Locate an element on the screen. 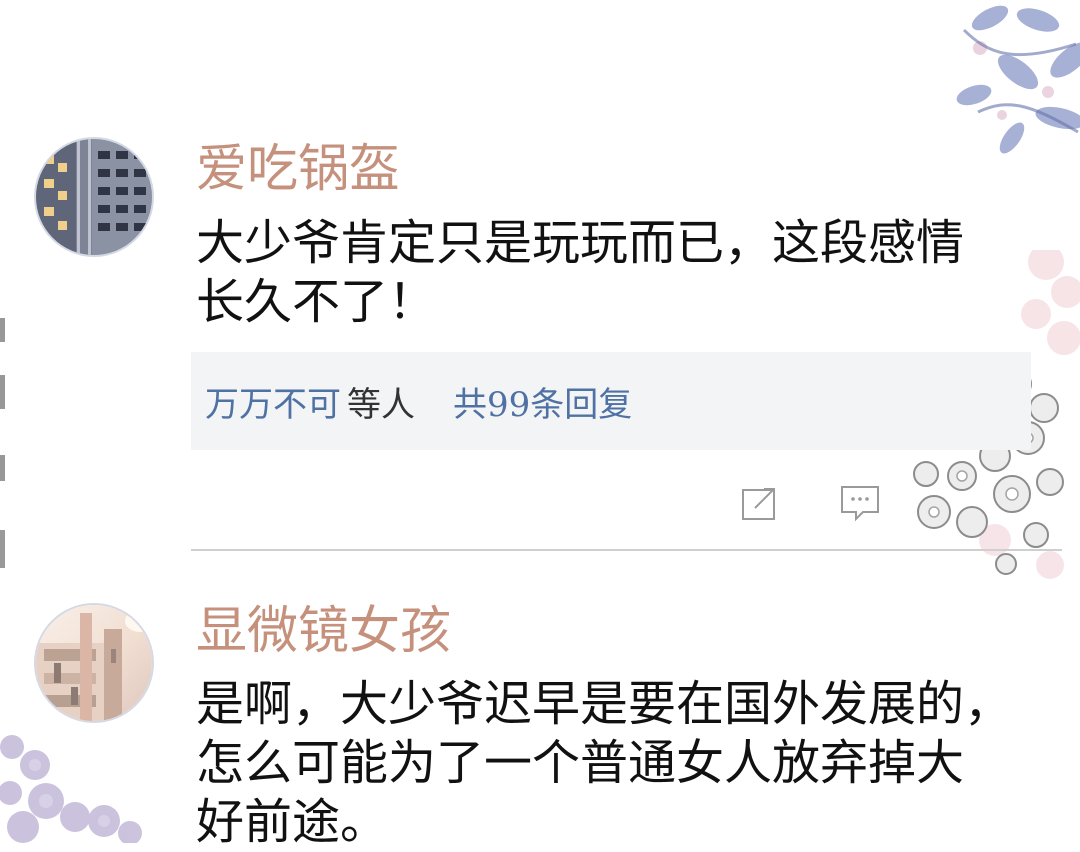  share-button is located at coordinates (760, 503).